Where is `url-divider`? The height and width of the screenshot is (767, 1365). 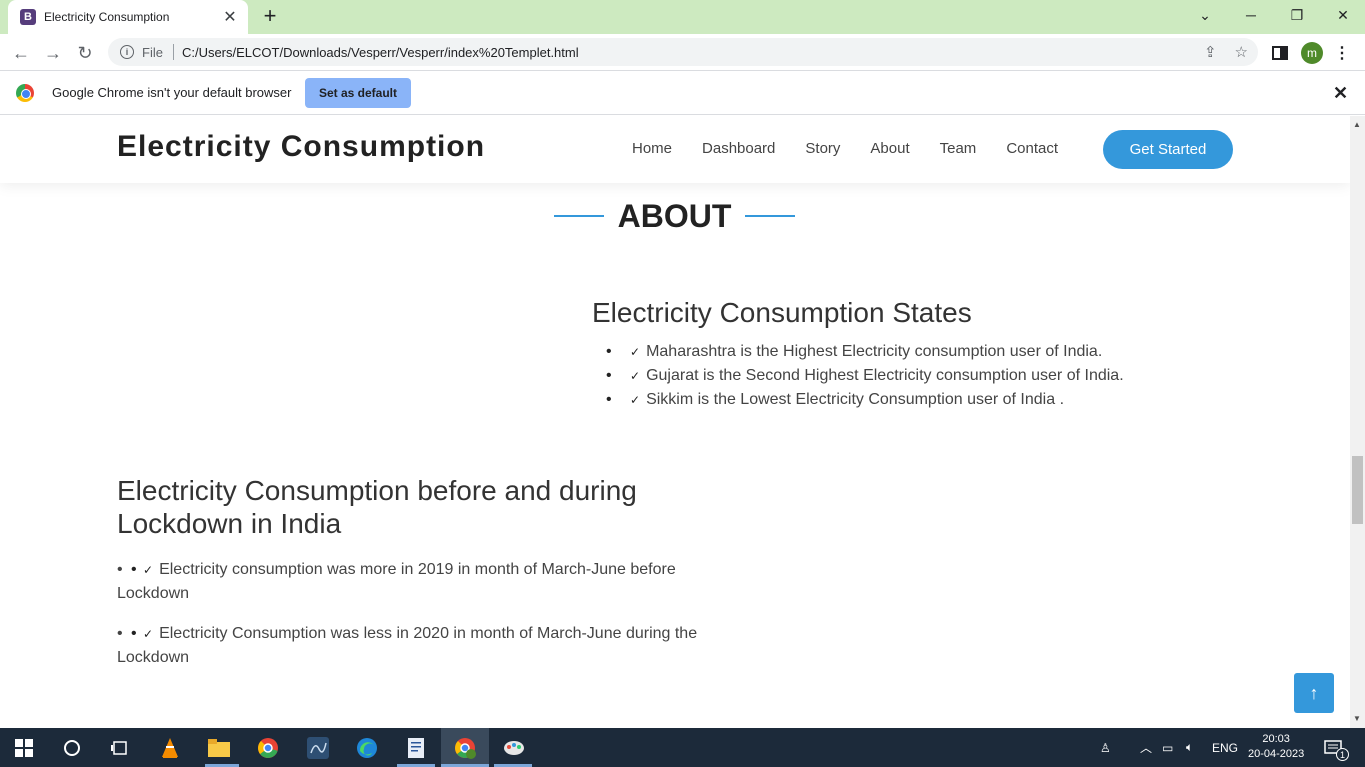
url-divider is located at coordinates (173, 52).